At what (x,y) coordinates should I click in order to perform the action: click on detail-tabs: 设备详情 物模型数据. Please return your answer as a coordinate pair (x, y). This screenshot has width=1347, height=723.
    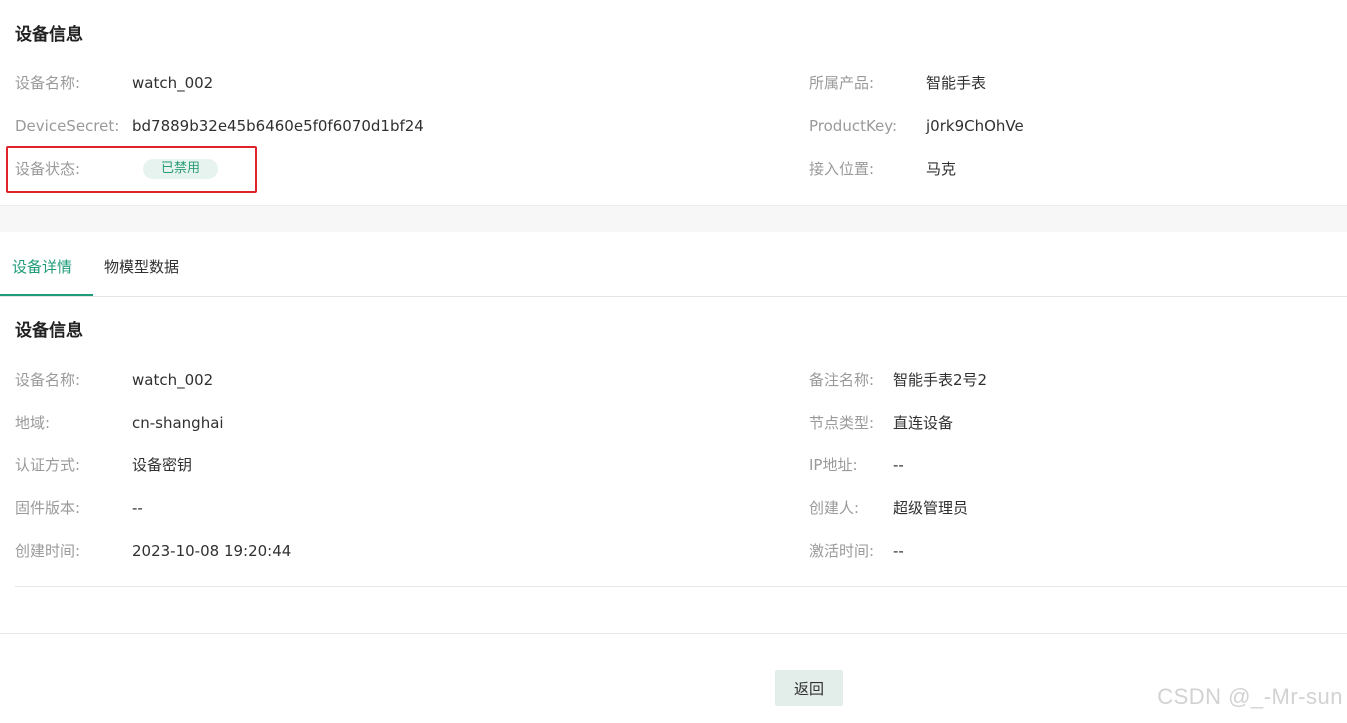
    Looking at the image, I should click on (673, 264).